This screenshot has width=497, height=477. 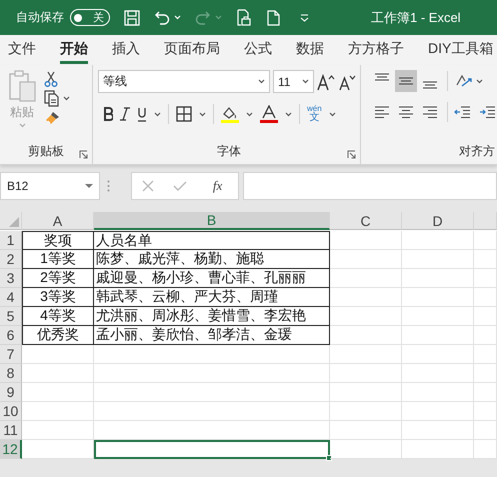 I want to click on copy-icon, so click(x=52, y=98).